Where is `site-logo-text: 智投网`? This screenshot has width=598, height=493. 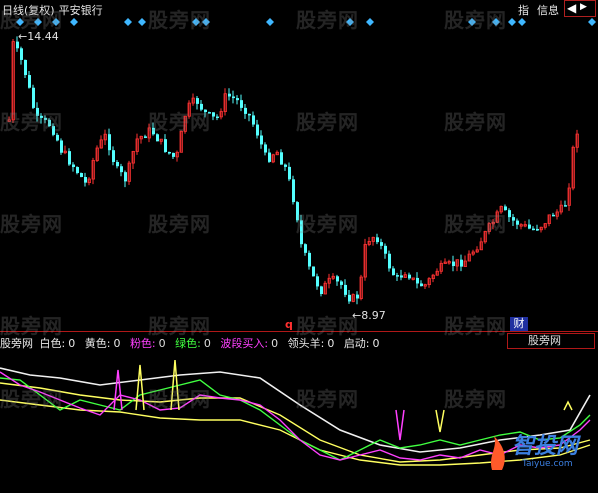 site-logo-text: 智投网 is located at coordinates (545, 446).